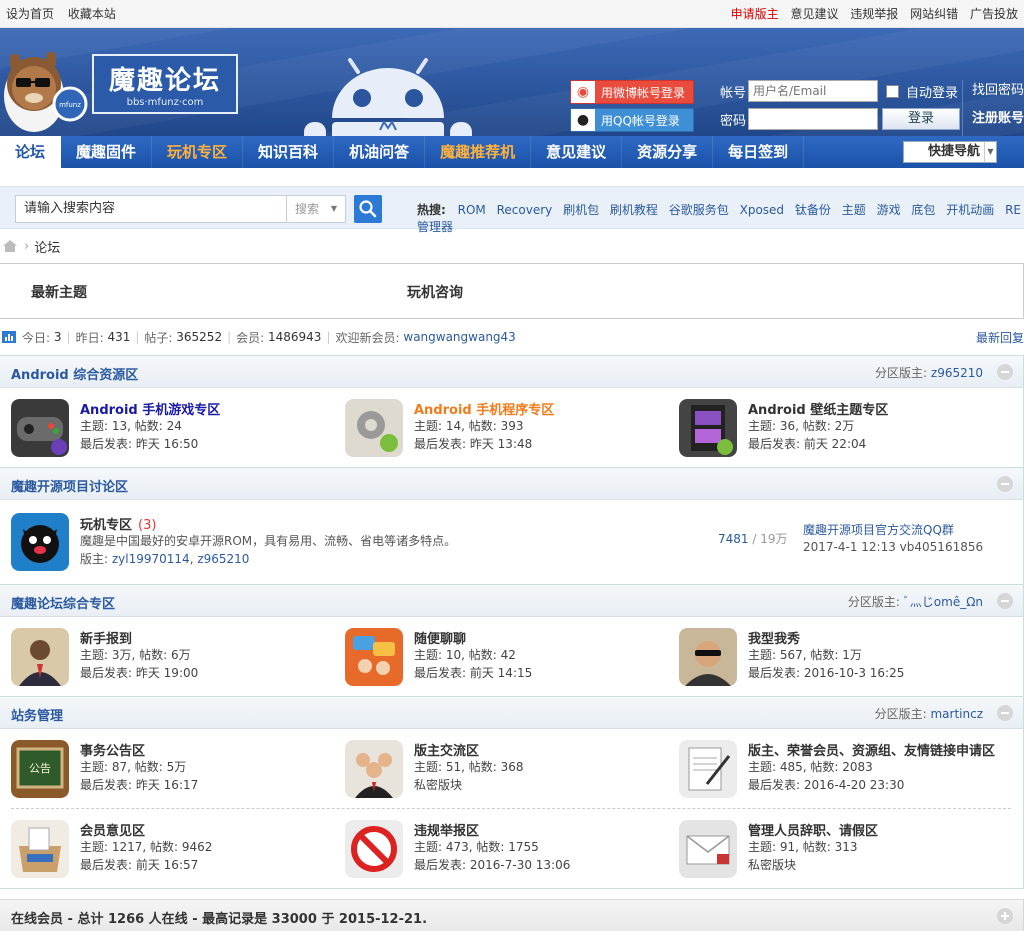 The height and width of the screenshot is (931, 1024). Describe the element at coordinates (118, 523) in the screenshot. I see `forum-name: 玩机专区 (3)` at that location.